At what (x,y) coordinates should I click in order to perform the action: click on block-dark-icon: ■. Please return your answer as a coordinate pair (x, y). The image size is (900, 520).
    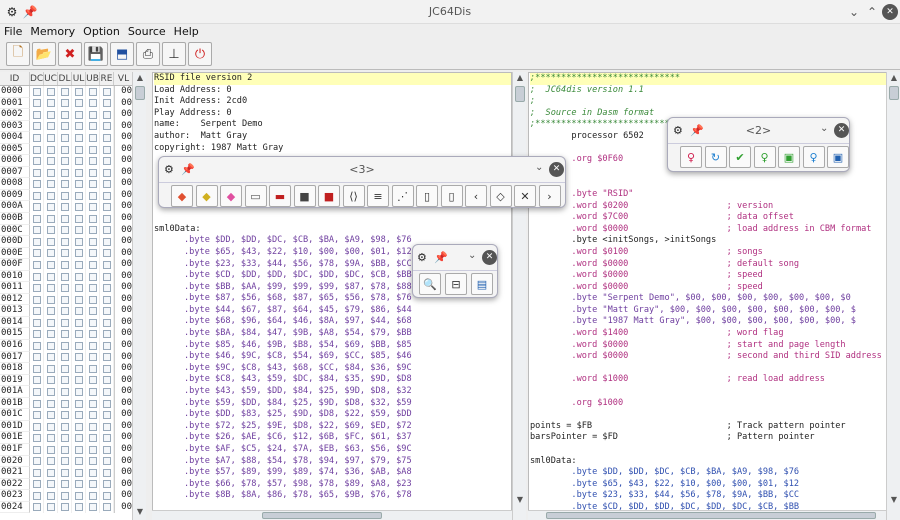
    Looking at the image, I should click on (304, 196).